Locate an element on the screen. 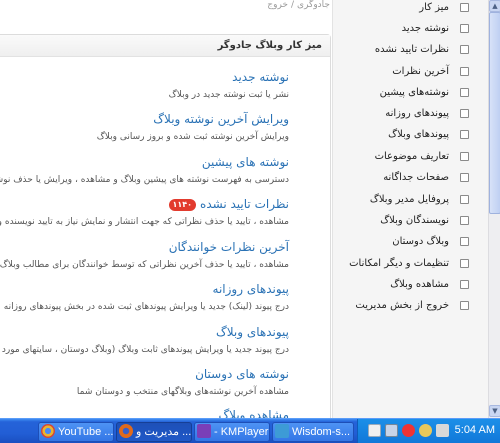 Image resolution: width=500 pixels, height=443 pixels. chrome-icon is located at coordinates (48, 431).